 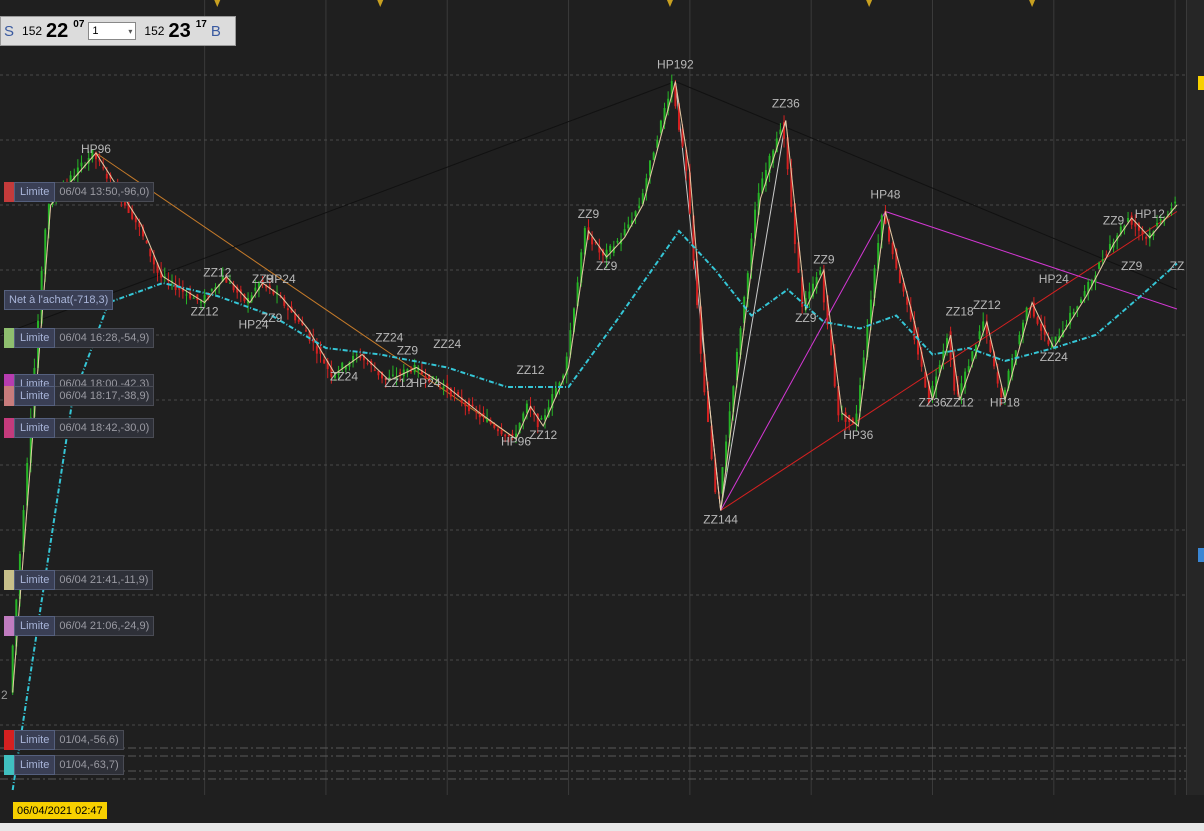 I want to click on buy-price: 23, so click(x=179, y=31).